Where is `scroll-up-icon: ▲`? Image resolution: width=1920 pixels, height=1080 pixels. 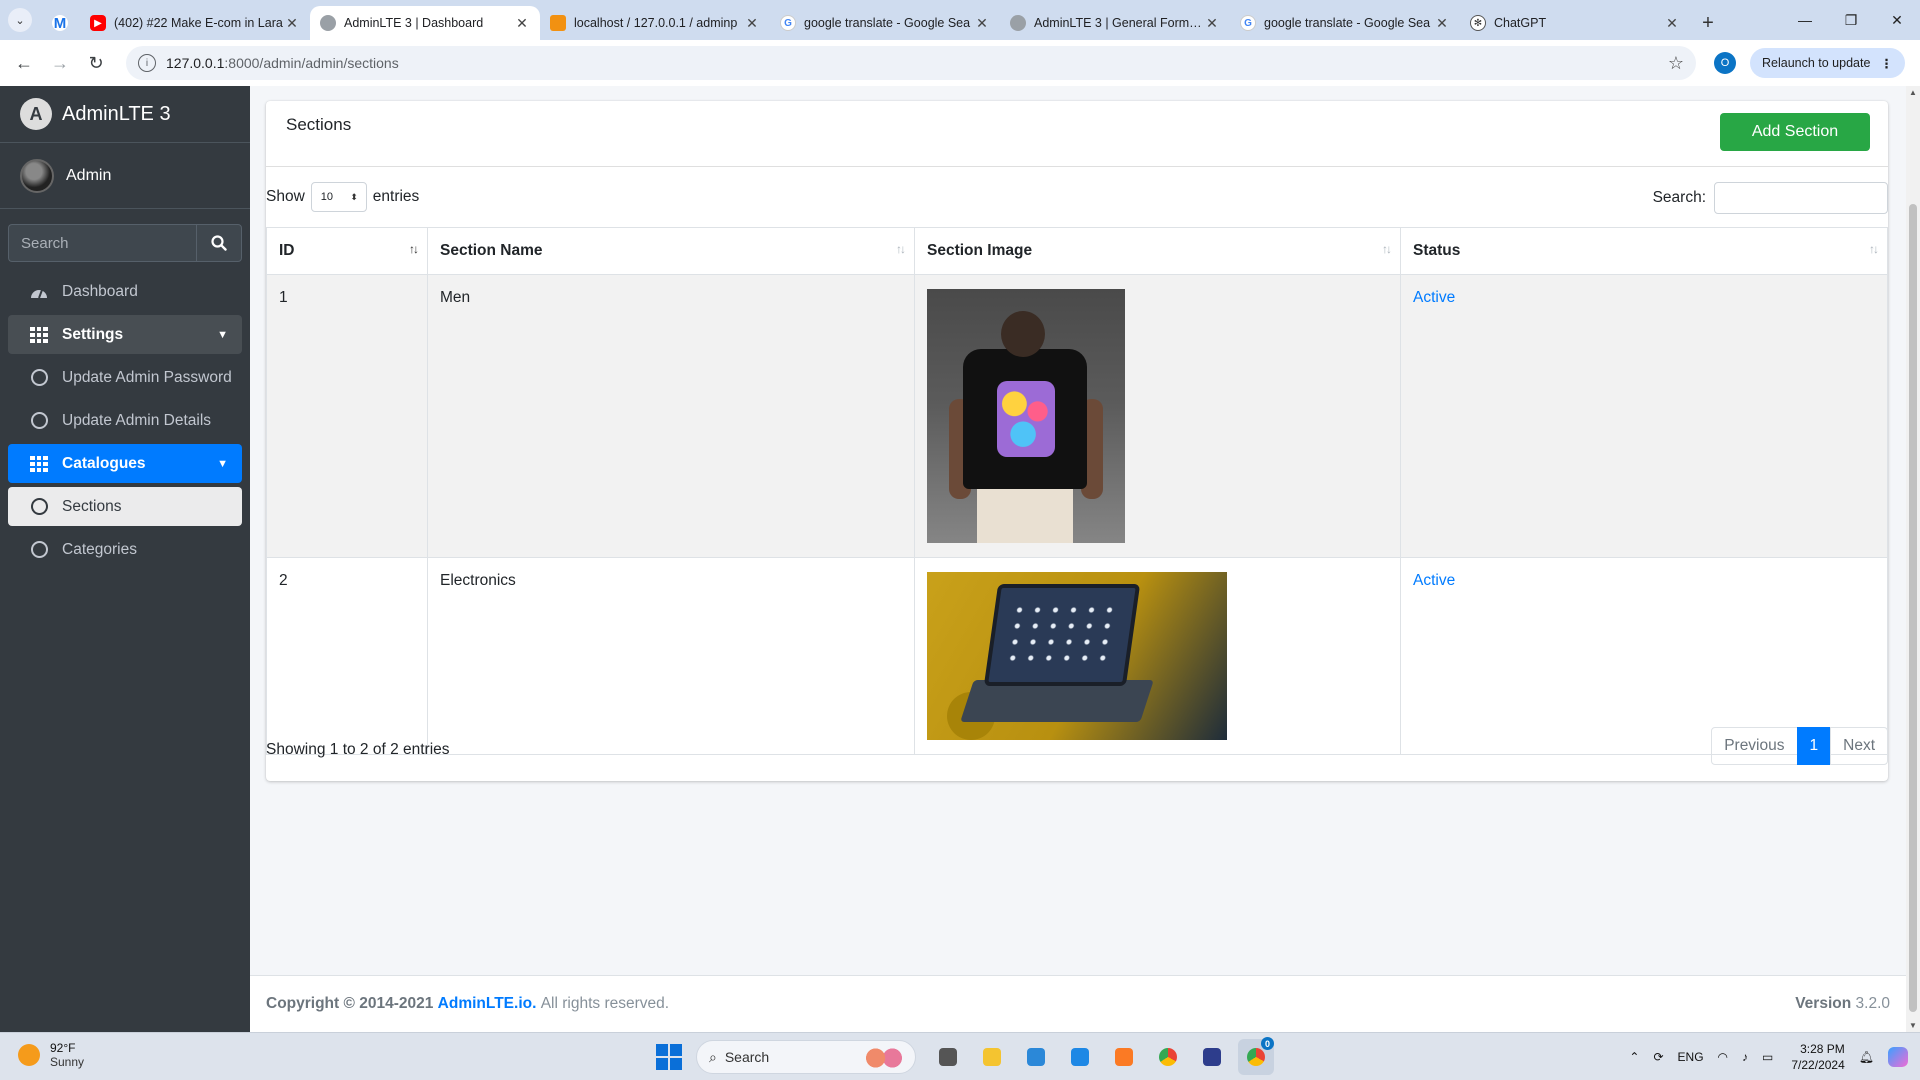
scroll-up-icon: ▲ is located at coordinates (1913, 92).